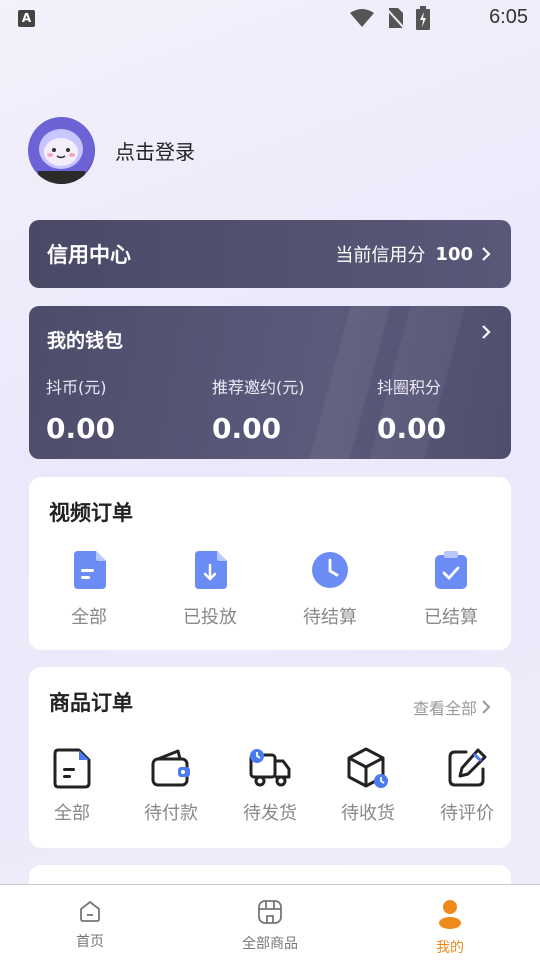  What do you see at coordinates (454, 254) in the screenshot?
I see `credit-score-value: 100` at bounding box center [454, 254].